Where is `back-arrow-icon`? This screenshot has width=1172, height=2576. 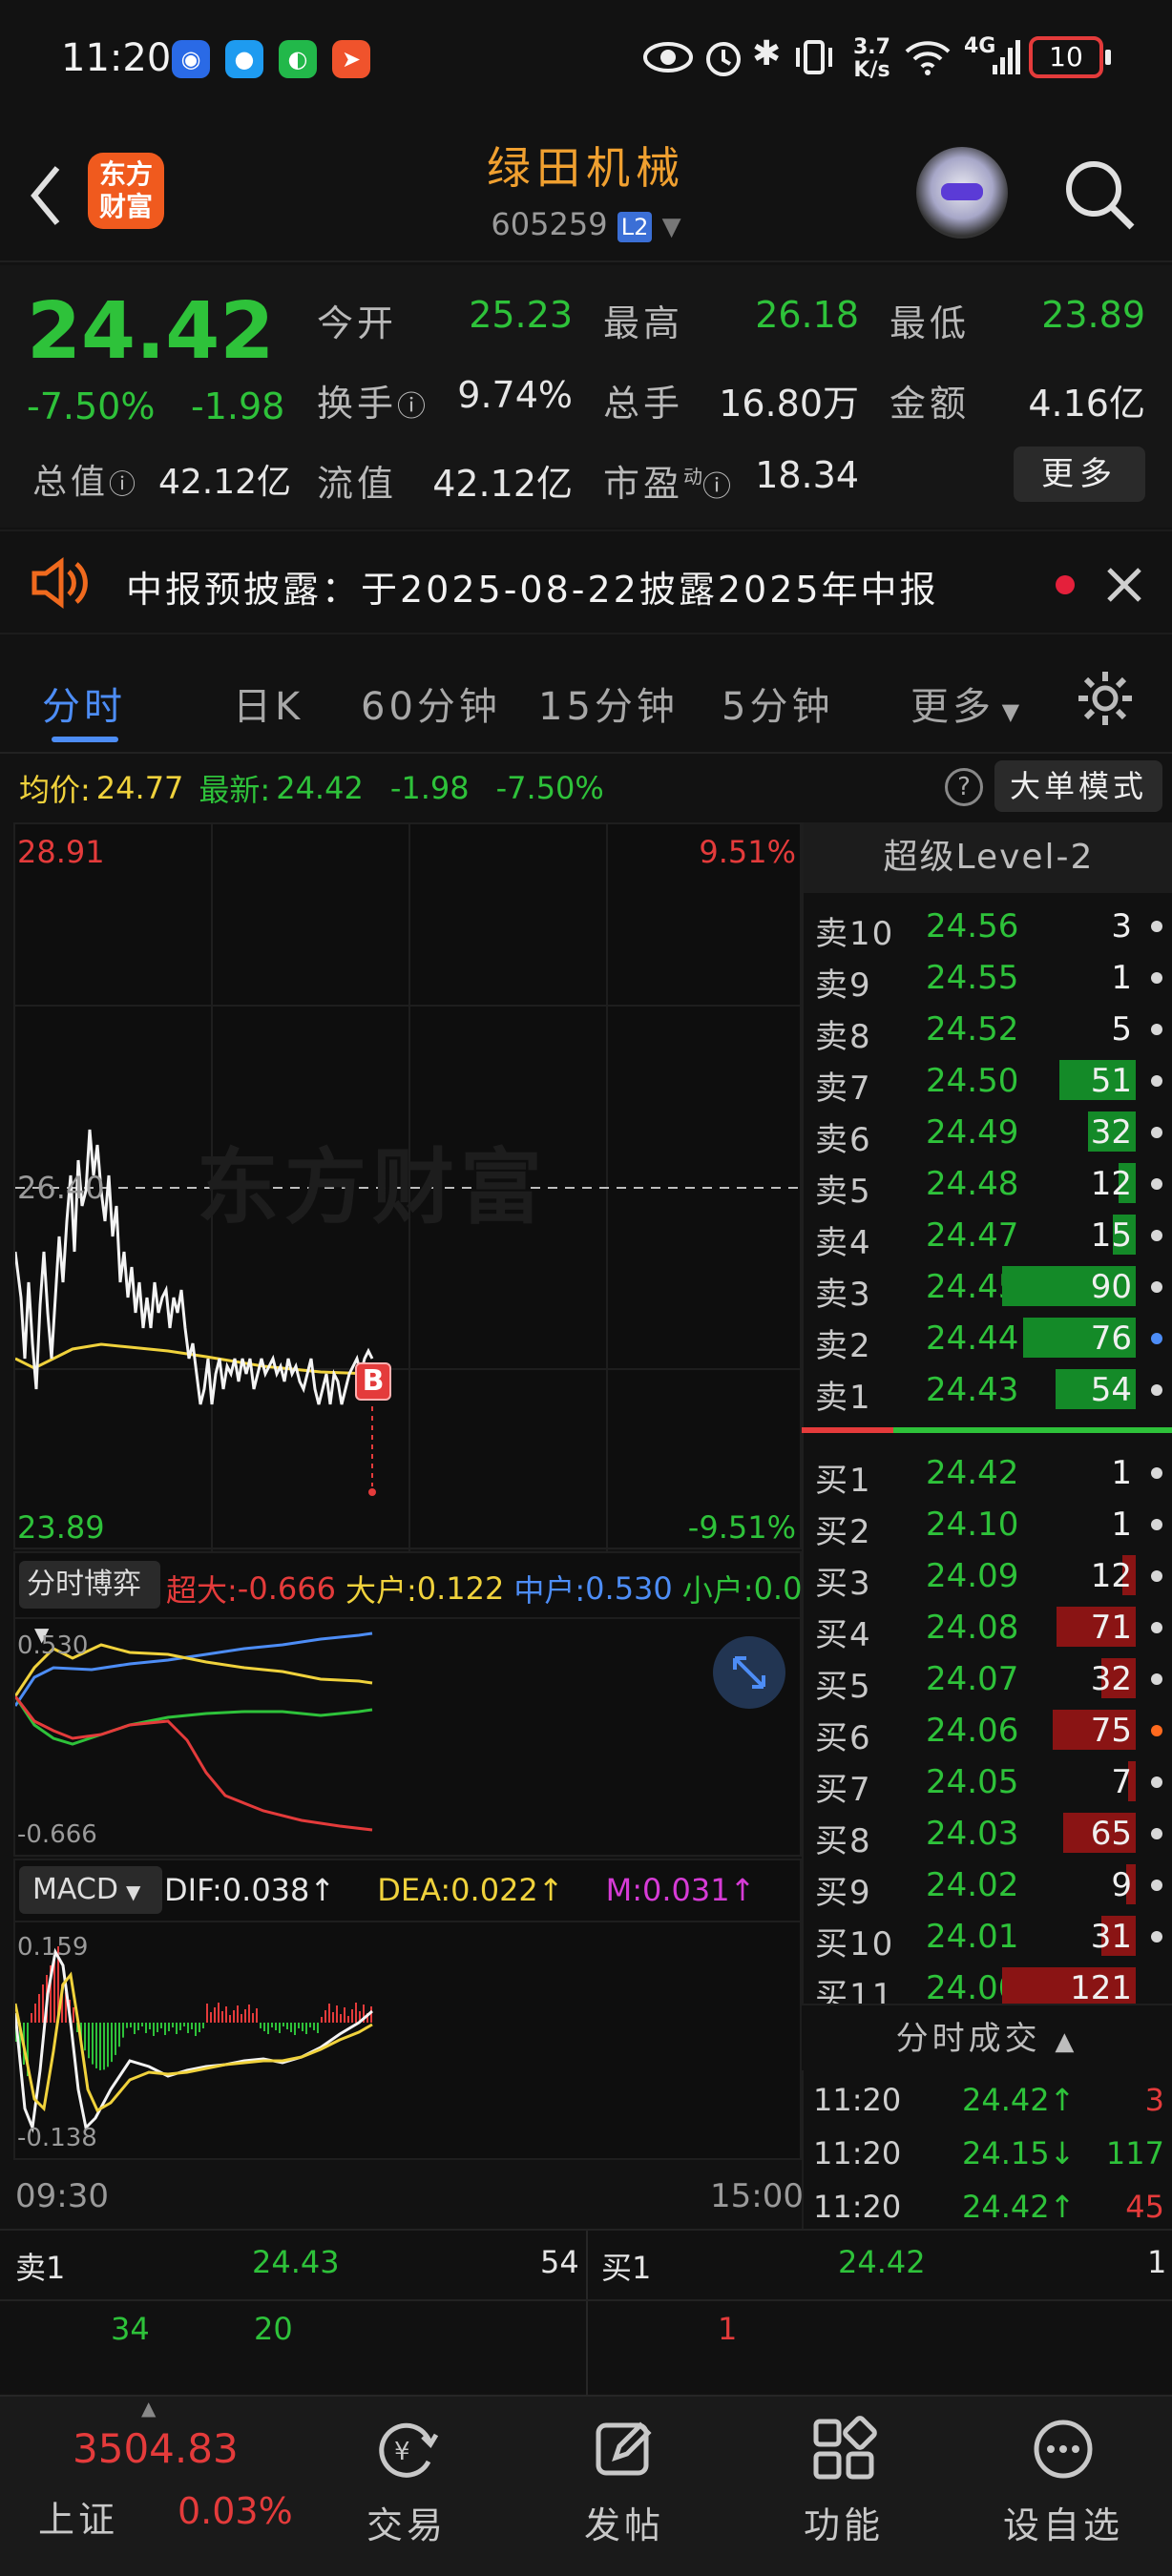
back-arrow-icon is located at coordinates (46, 195).